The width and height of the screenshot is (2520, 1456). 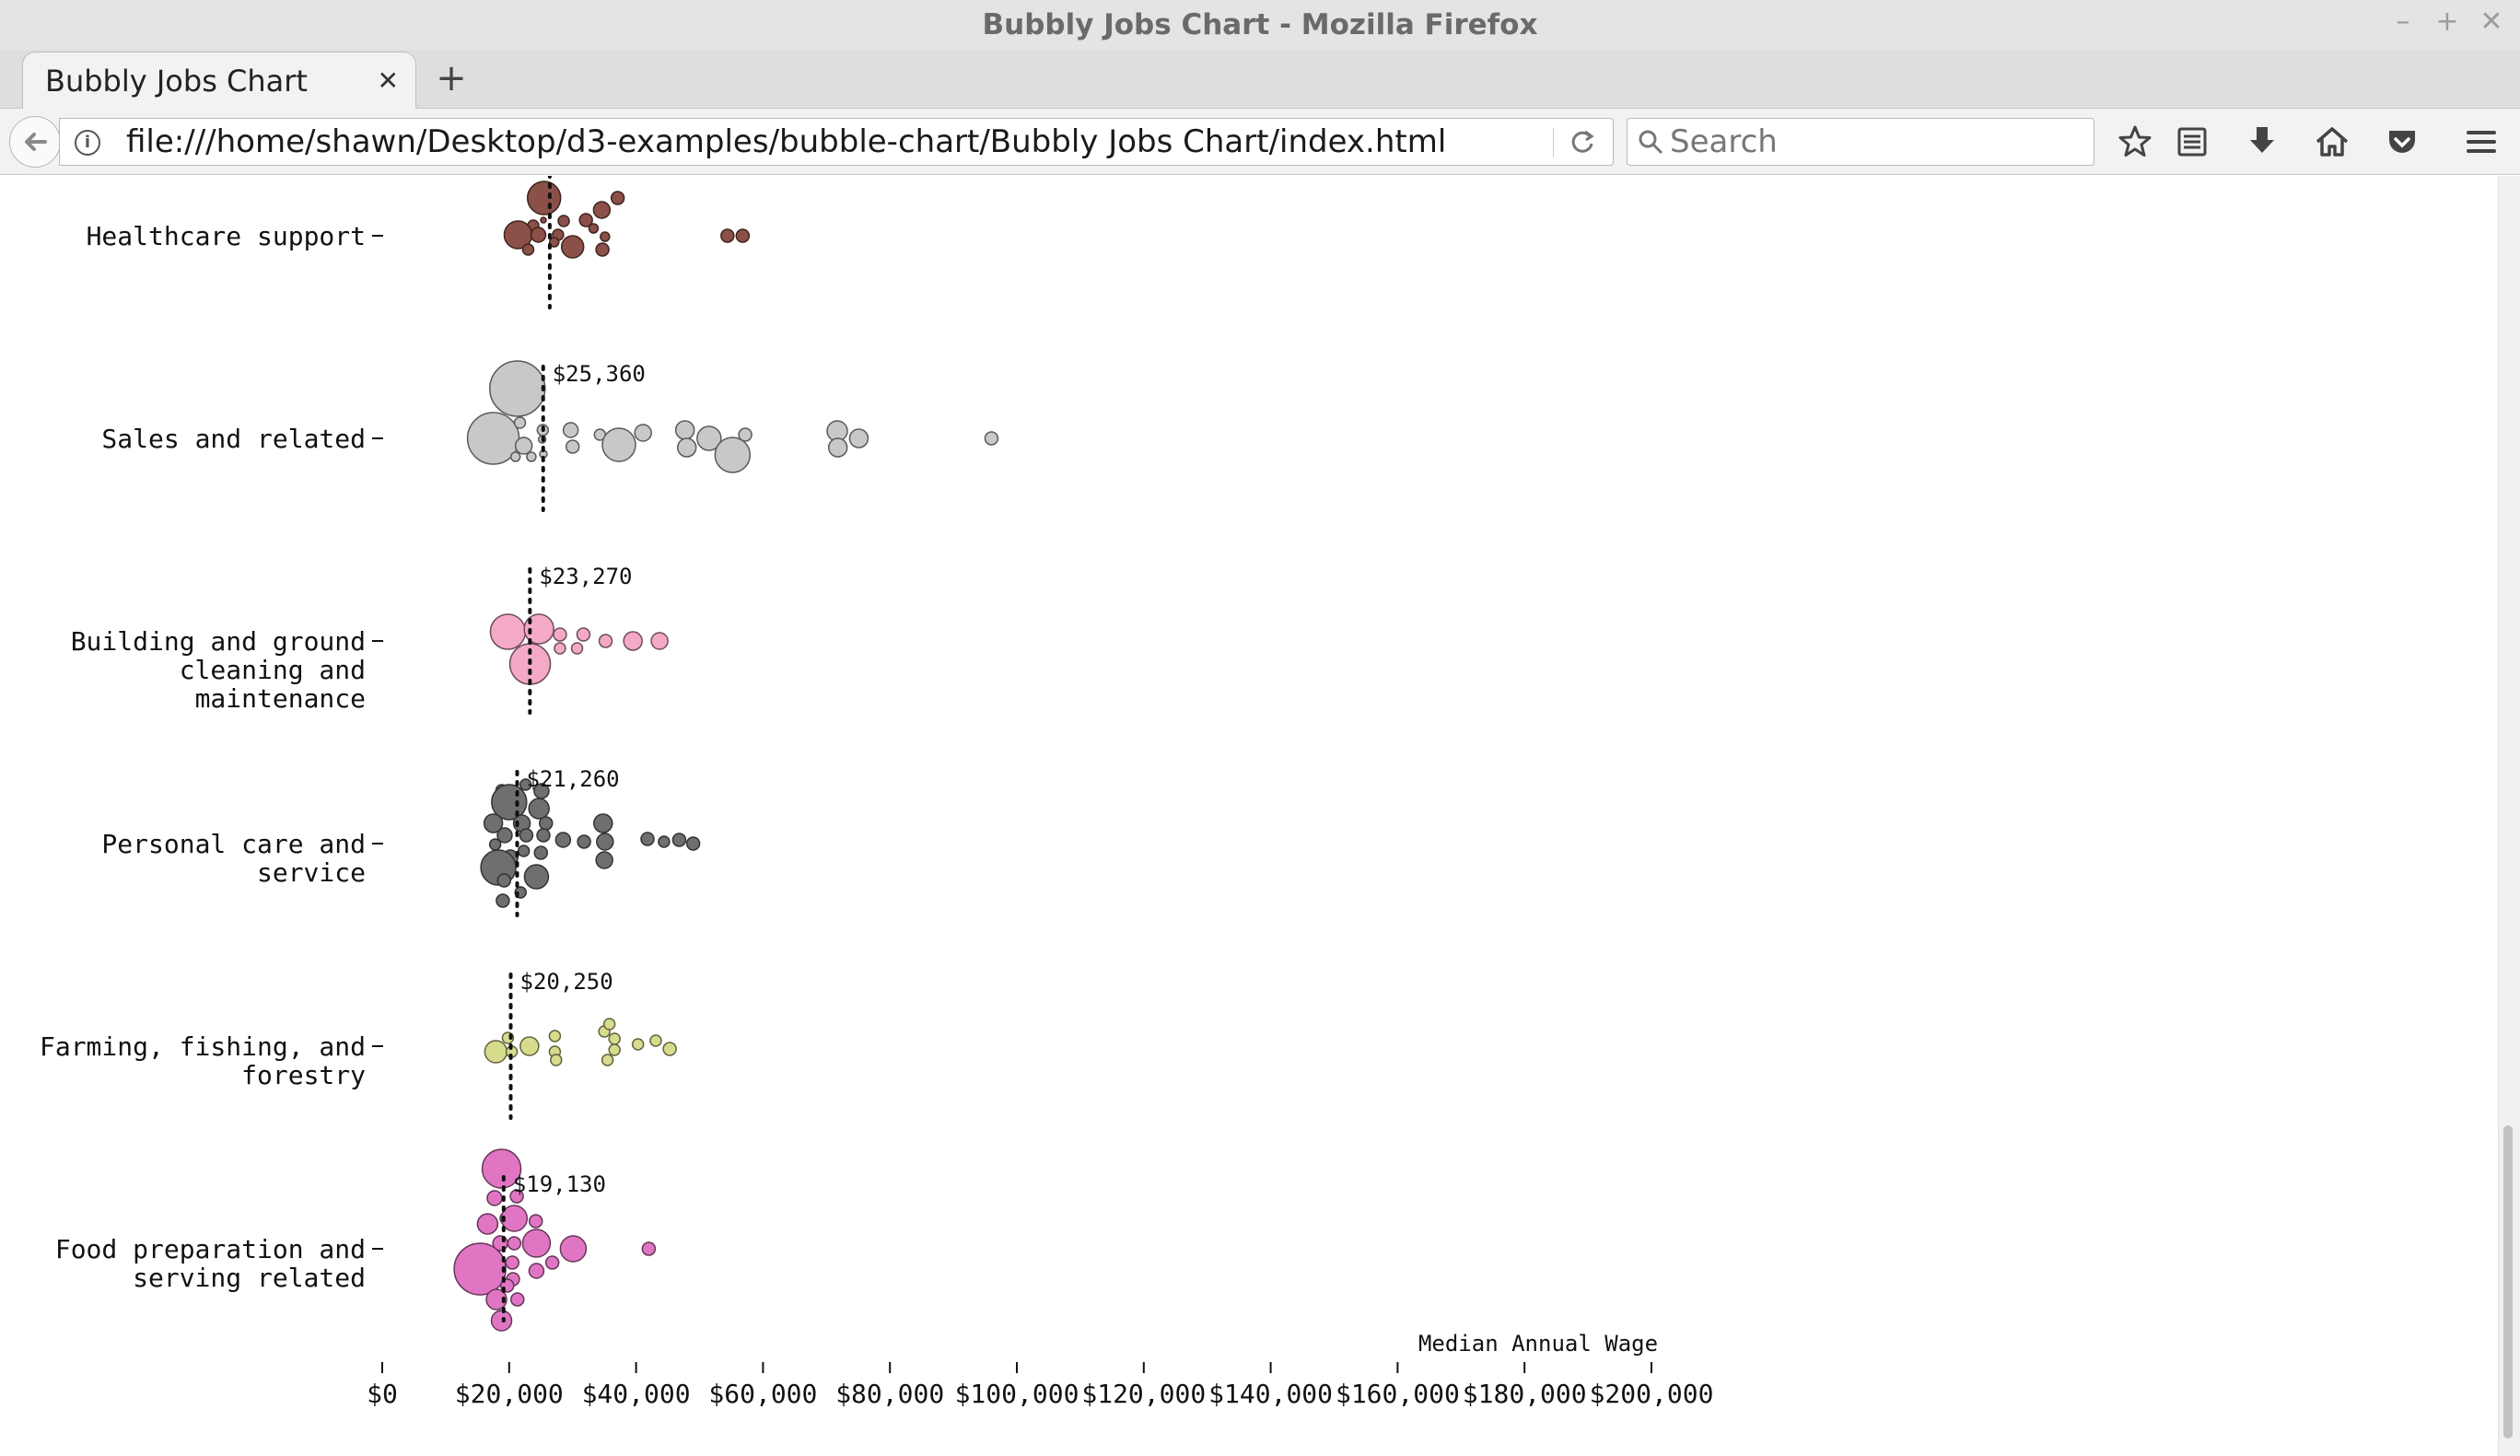 What do you see at coordinates (176, 81) in the screenshot?
I see `tab-label: Bubbly Jobs Chart` at bounding box center [176, 81].